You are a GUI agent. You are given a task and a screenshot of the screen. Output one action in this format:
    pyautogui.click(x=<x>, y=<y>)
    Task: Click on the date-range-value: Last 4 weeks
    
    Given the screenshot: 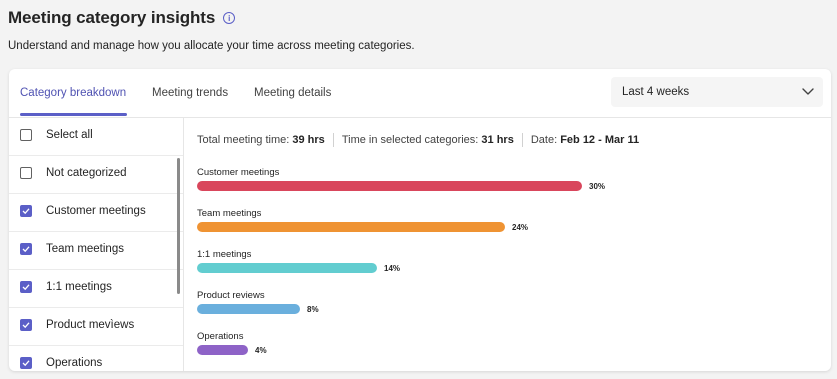 What is the action you would take?
    pyautogui.click(x=656, y=92)
    